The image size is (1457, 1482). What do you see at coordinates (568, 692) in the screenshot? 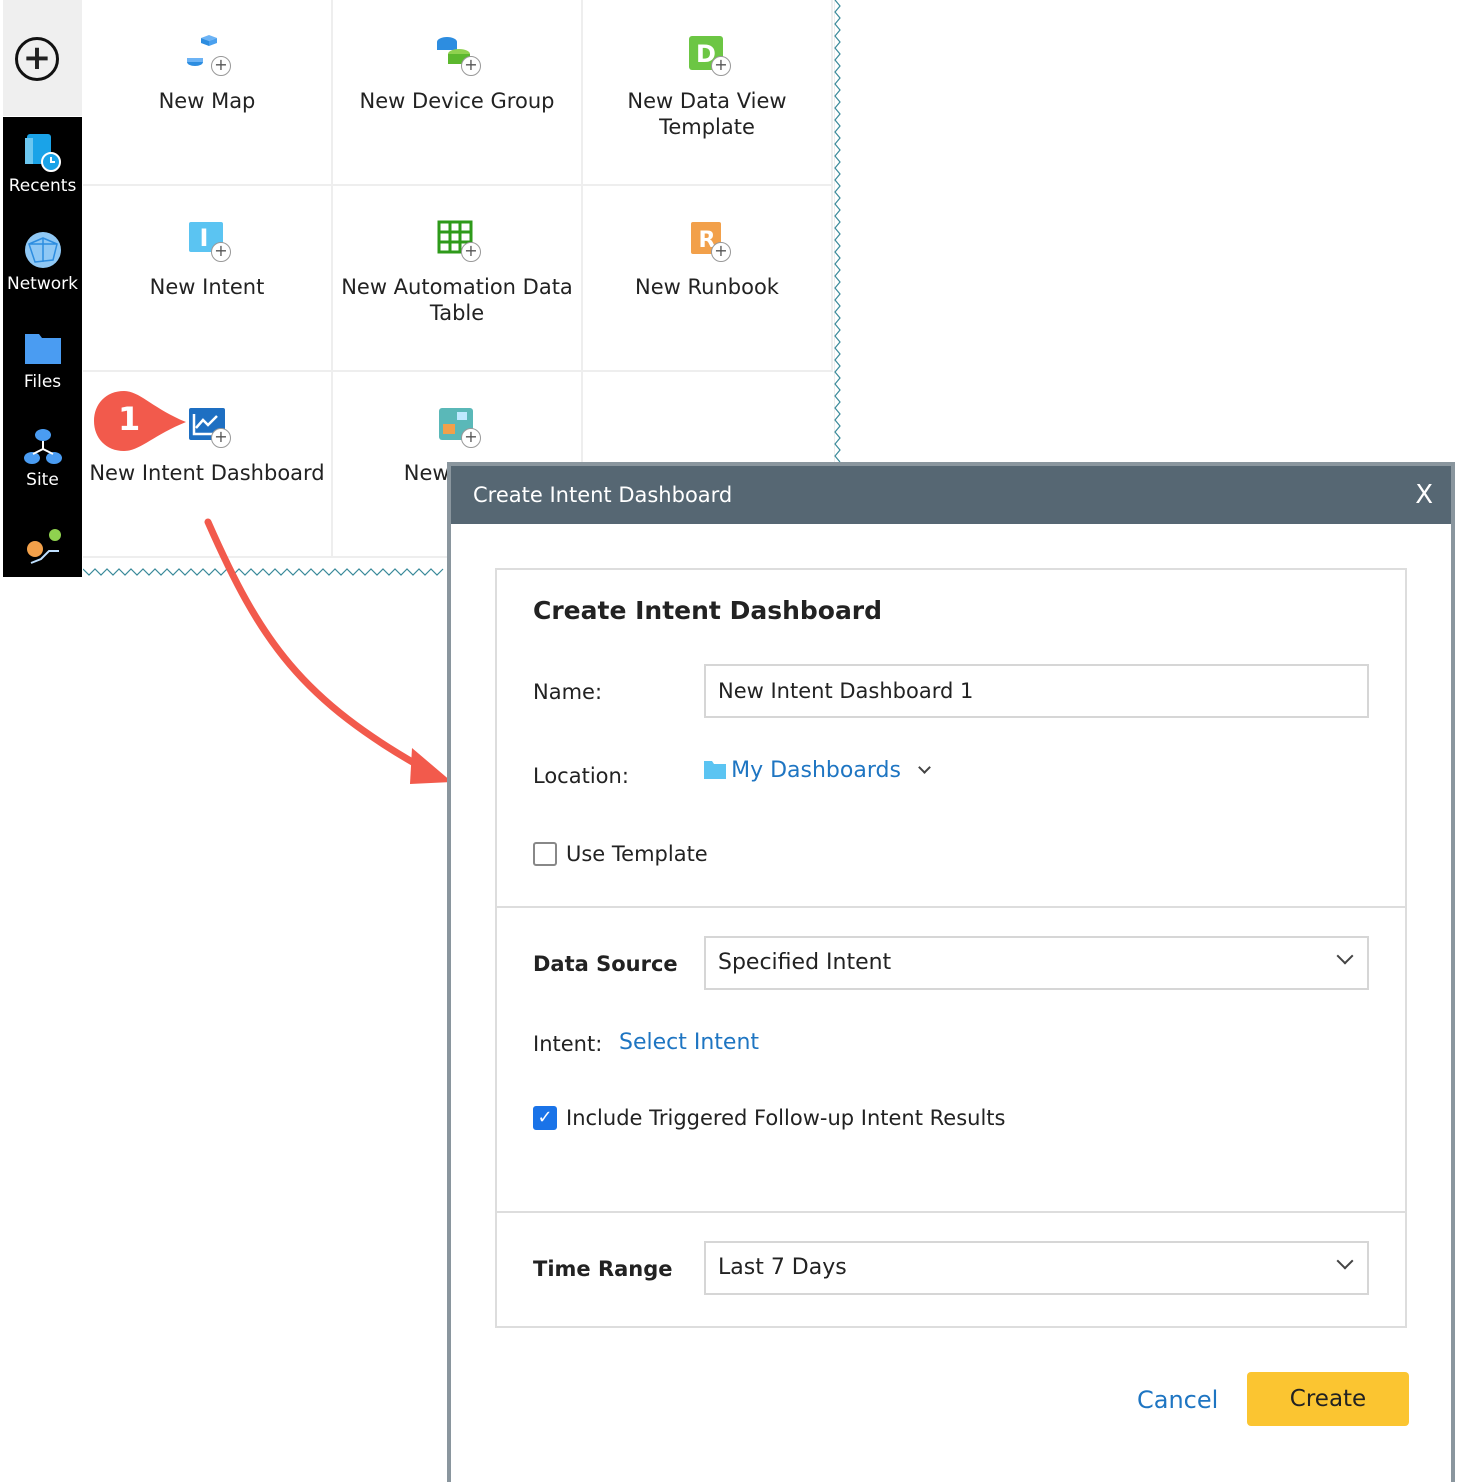
I see `name-label: Name:` at bounding box center [568, 692].